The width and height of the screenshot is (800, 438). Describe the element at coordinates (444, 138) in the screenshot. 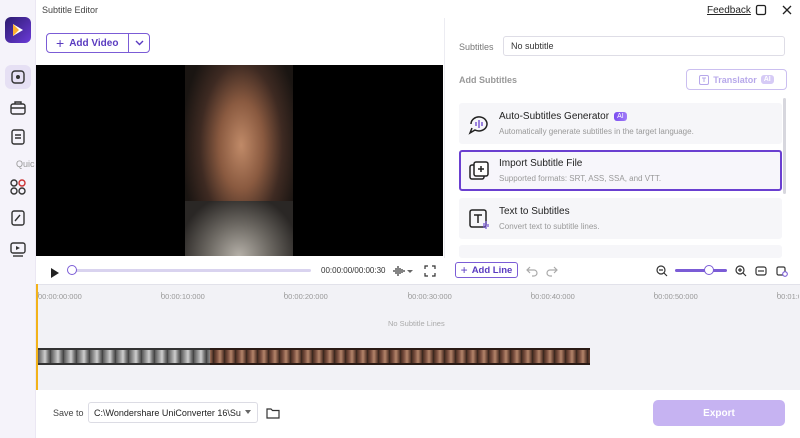

I see `panel-divider` at that location.